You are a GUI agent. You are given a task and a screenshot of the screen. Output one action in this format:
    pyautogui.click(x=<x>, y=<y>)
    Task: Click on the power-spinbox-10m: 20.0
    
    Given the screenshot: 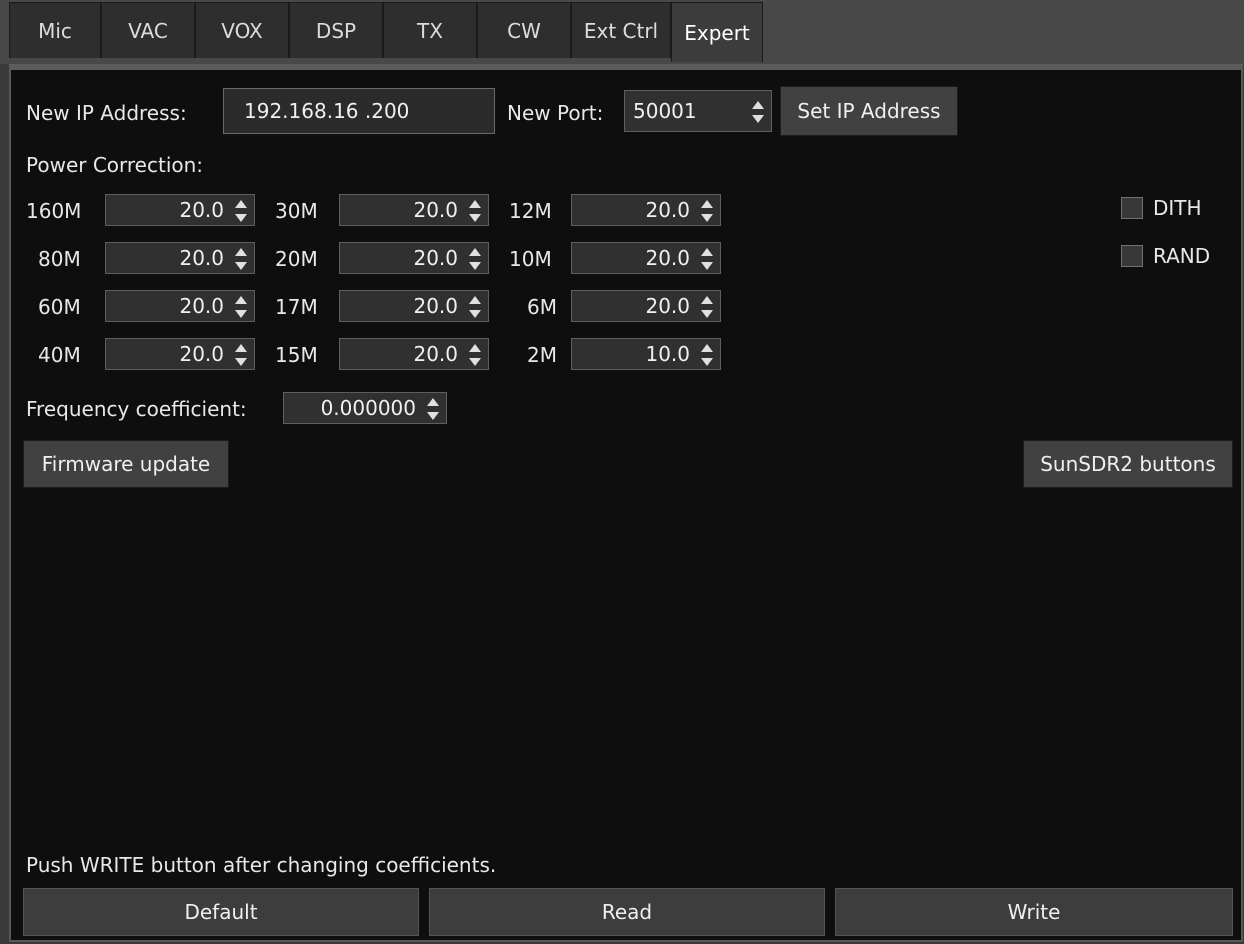 What is the action you would take?
    pyautogui.click(x=646, y=258)
    